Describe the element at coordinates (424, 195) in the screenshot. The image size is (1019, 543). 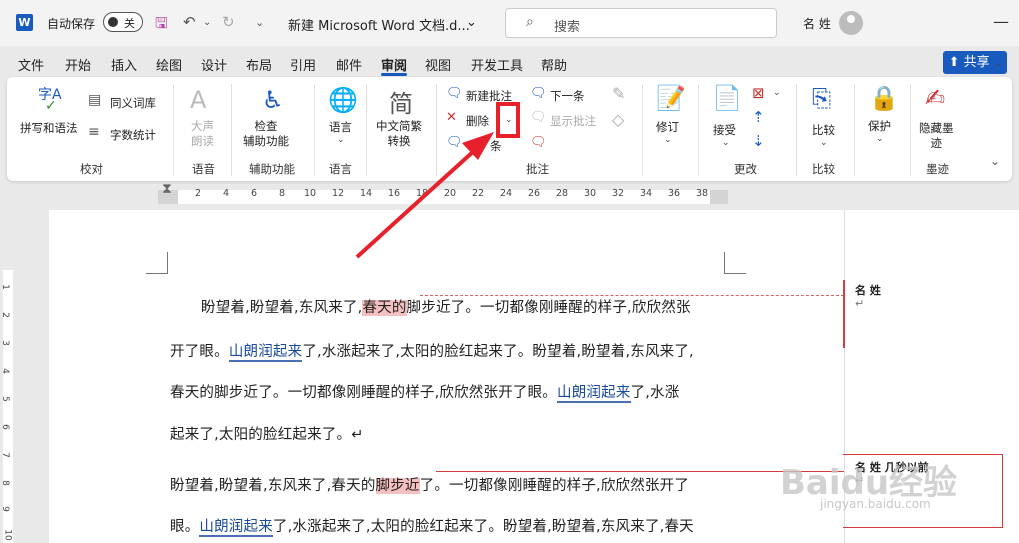
I see `annotation-arrow` at that location.